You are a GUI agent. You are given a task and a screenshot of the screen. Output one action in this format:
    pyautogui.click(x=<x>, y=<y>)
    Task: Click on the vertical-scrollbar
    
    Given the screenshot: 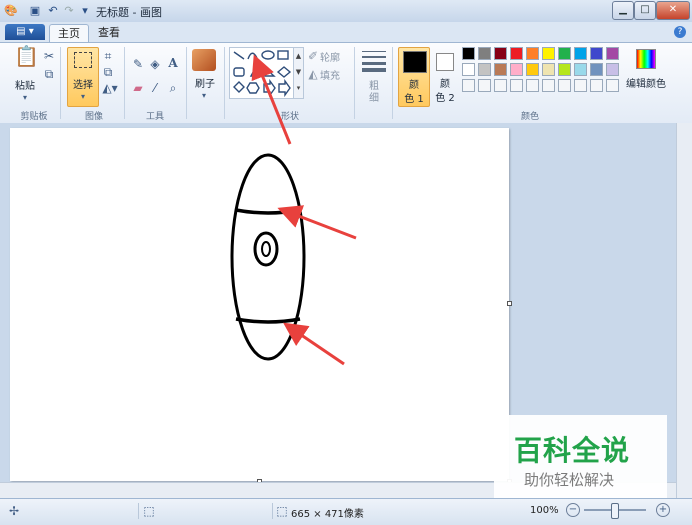 What is the action you would take?
    pyautogui.click(x=684, y=310)
    